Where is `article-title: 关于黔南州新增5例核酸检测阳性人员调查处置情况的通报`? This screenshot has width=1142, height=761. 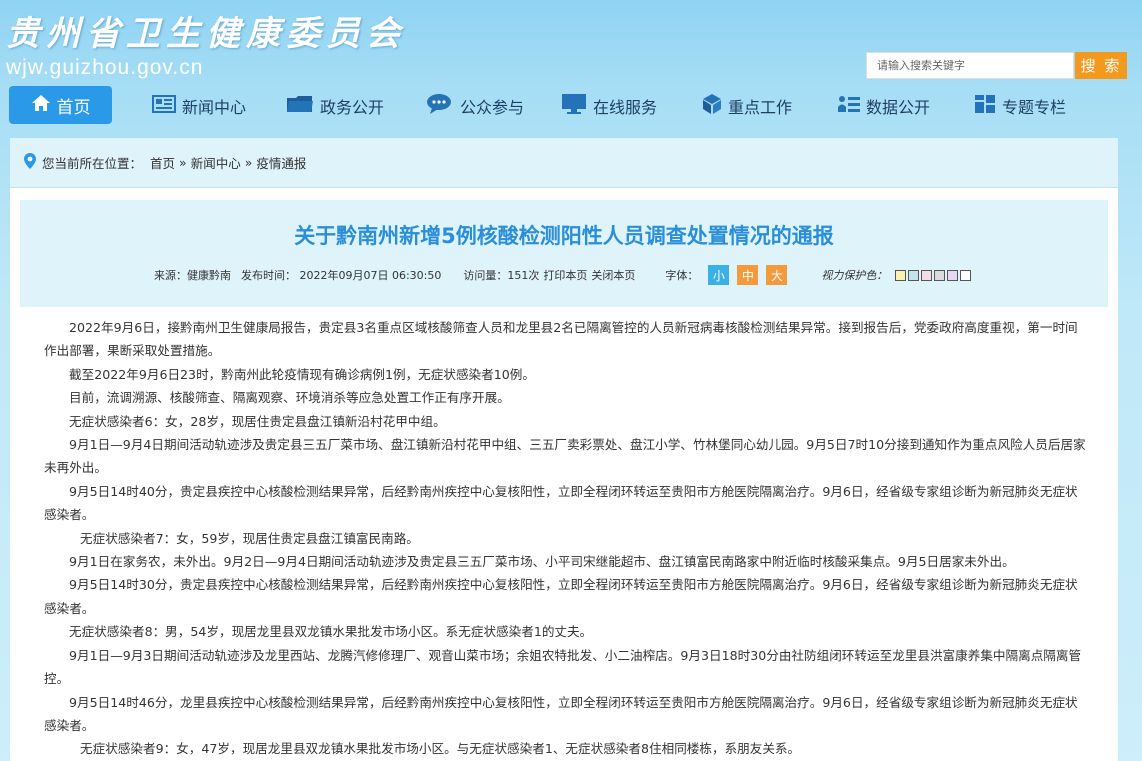
article-title: 关于黔南州新增5例核酸检测阳性人员调查处置情况的通报 is located at coordinates (564, 236).